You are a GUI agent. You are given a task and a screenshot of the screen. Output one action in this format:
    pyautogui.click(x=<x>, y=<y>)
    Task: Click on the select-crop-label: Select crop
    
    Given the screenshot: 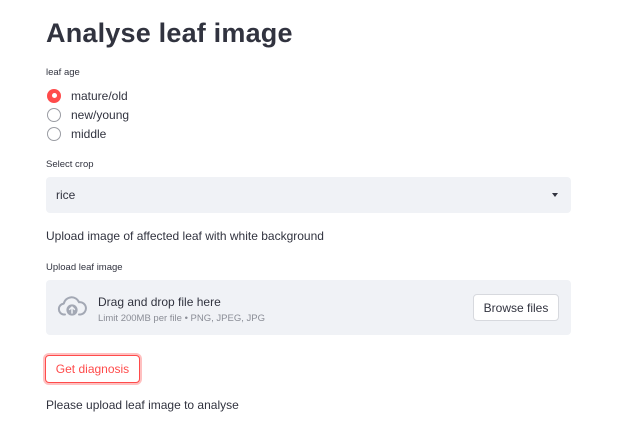 What is the action you would take?
    pyautogui.click(x=70, y=164)
    